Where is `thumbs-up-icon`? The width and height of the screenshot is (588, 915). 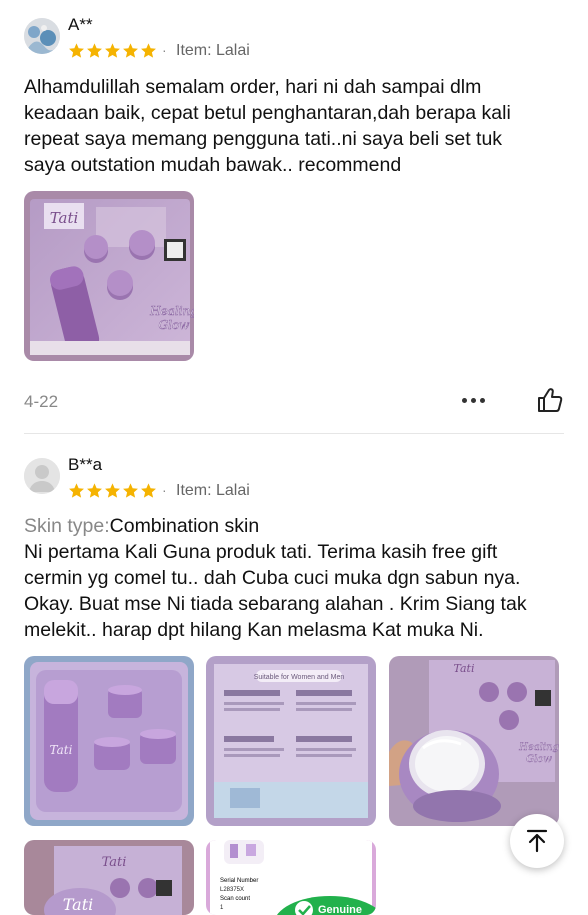
thumbs-up-icon is located at coordinates (550, 402).